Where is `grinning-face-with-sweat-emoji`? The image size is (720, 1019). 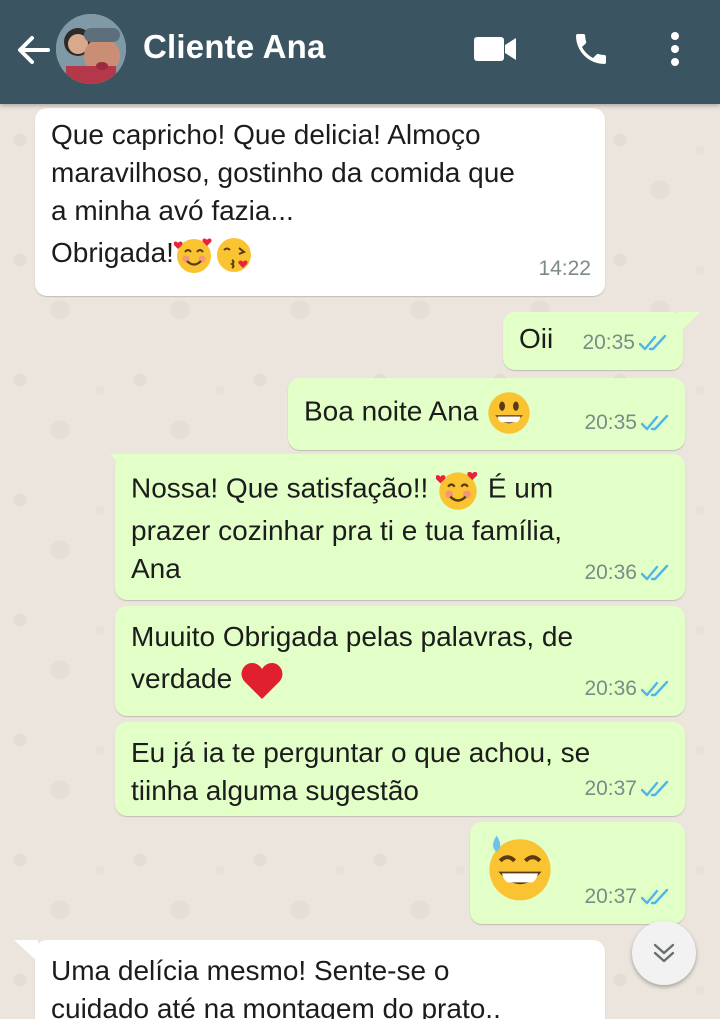 grinning-face-with-sweat-emoji is located at coordinates (520, 868).